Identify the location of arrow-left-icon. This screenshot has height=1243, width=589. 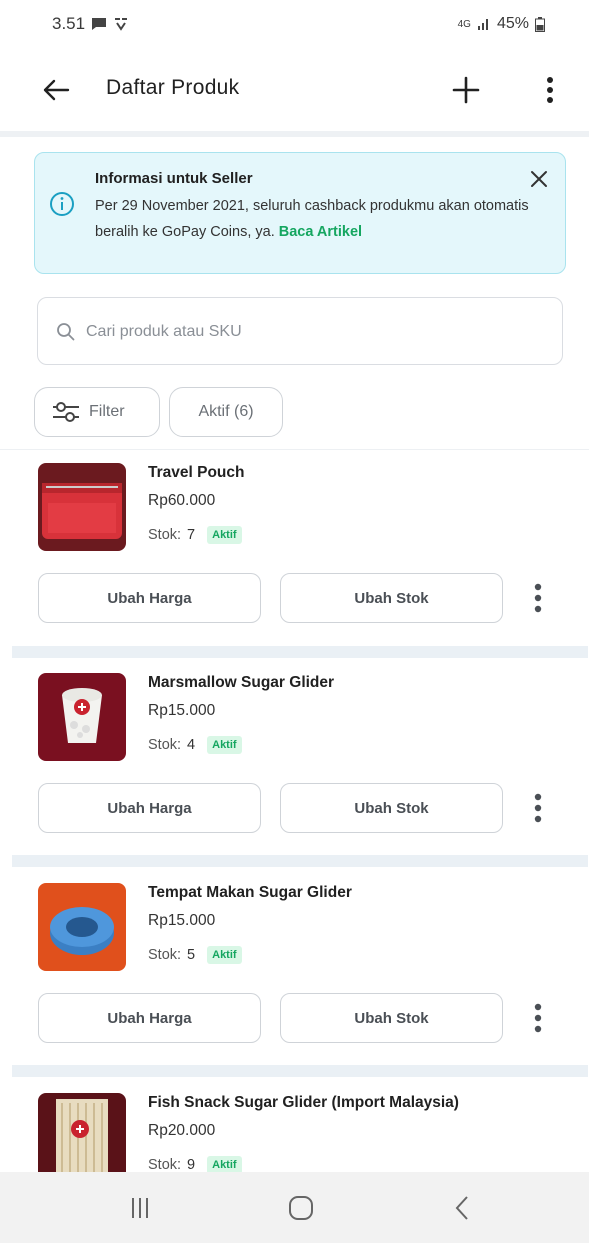
(56, 90).